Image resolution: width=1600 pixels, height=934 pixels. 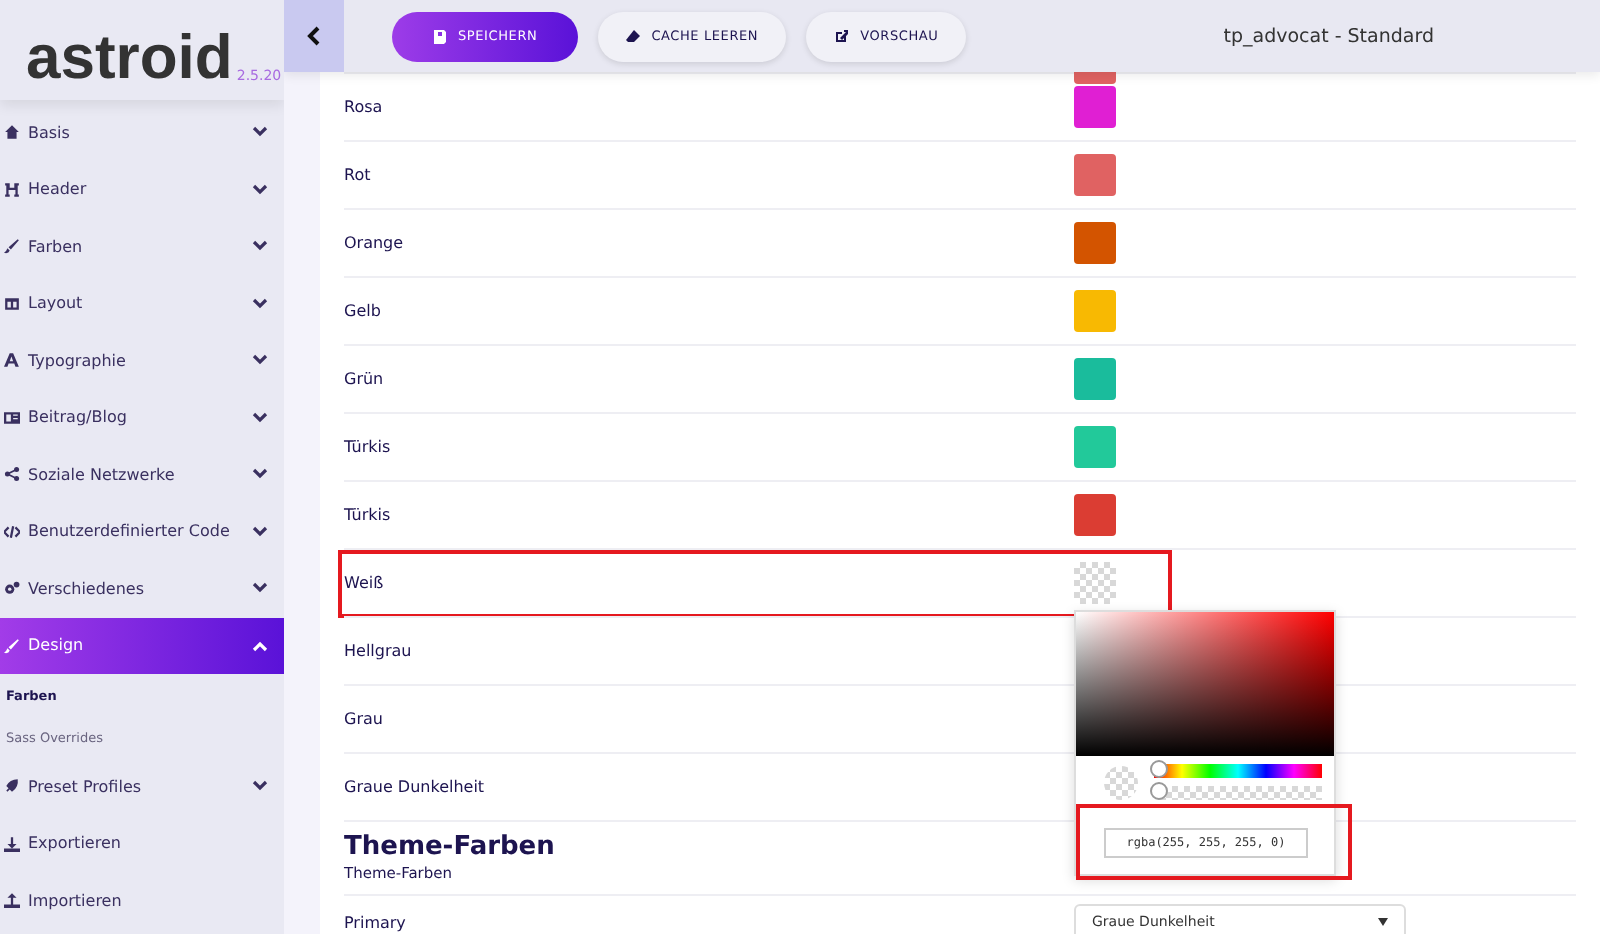 What do you see at coordinates (1205, 684) in the screenshot?
I see `saturation-area` at bounding box center [1205, 684].